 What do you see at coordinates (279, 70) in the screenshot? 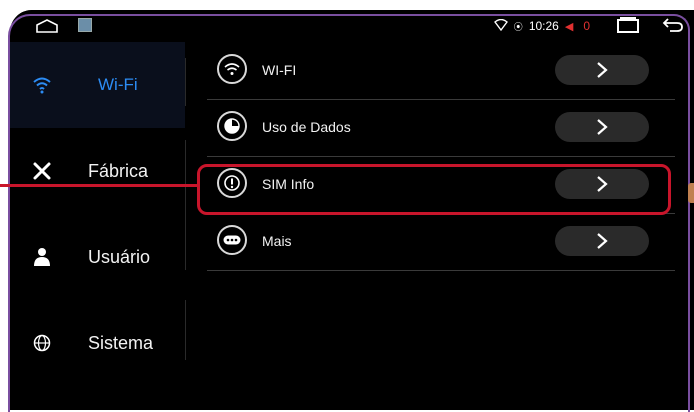
I see `list-item-label: WI-FI` at bounding box center [279, 70].